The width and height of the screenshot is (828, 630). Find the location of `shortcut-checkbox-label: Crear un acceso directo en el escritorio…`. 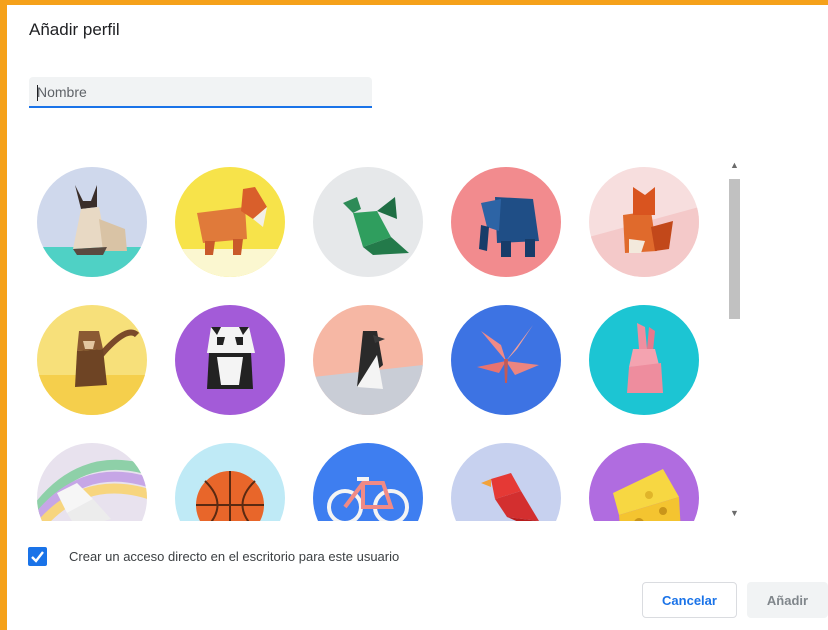

shortcut-checkbox-label: Crear un acceso directo en el escritorio… is located at coordinates (234, 556).